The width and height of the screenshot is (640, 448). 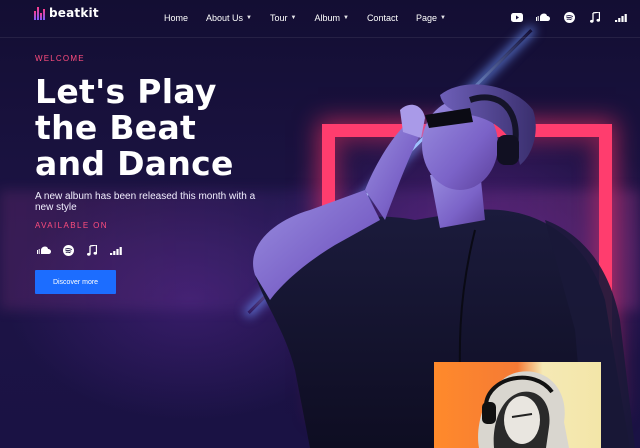 I want to click on nav-item-home: Home, so click(x=176, y=18).